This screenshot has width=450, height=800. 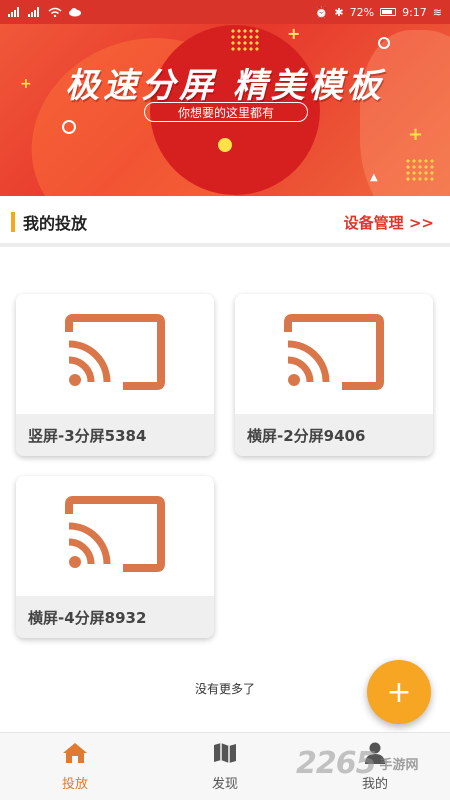 I want to click on device-manage-link: 设备管理 >>, so click(x=389, y=222).